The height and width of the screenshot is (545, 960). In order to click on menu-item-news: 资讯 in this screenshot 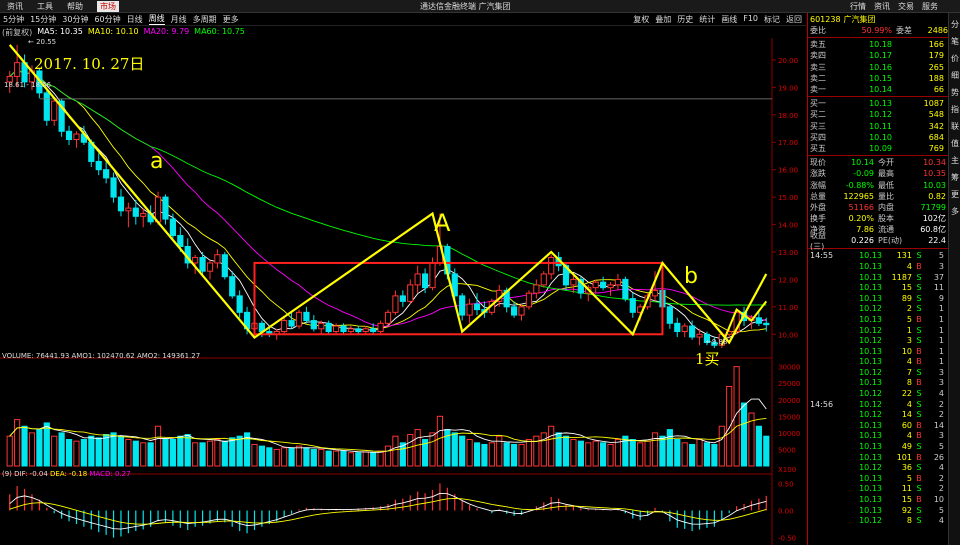, I will do `click(15, 6)`.